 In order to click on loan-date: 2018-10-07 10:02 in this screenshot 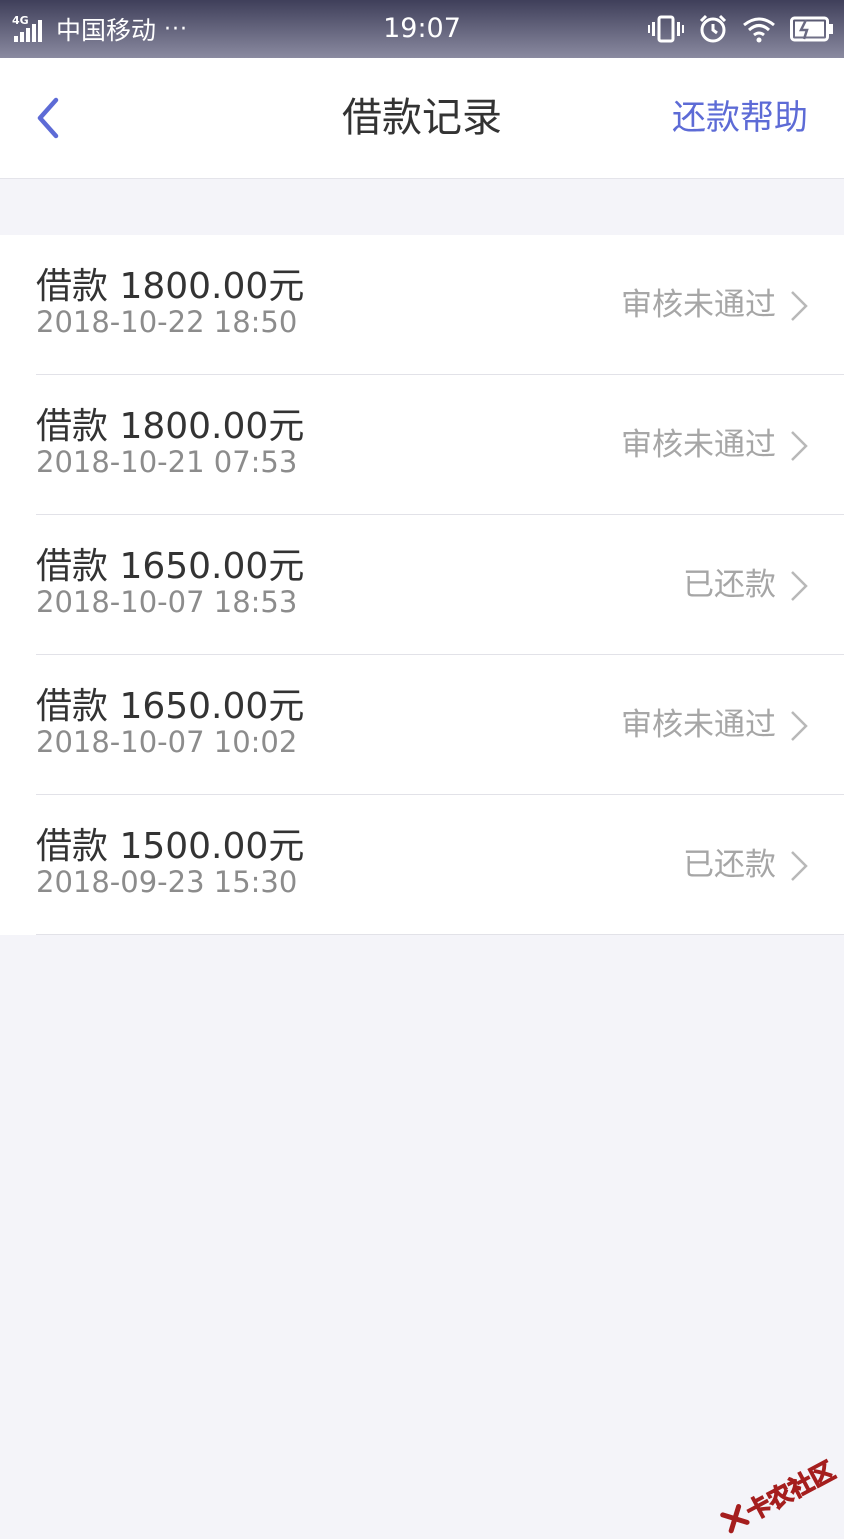, I will do `click(167, 742)`.